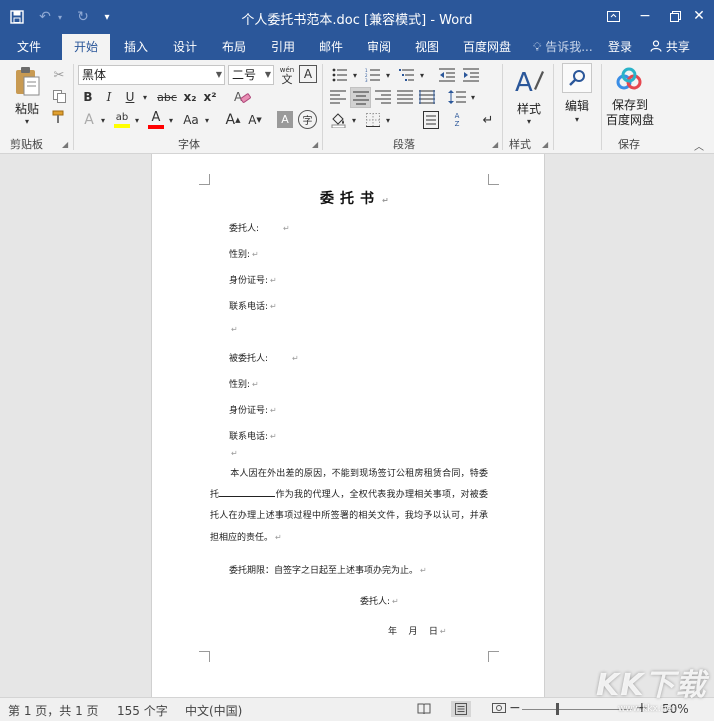 This screenshot has width=714, height=721. What do you see at coordinates (151, 75) in the screenshot?
I see `font-name-combo: 黑体 ▼` at bounding box center [151, 75].